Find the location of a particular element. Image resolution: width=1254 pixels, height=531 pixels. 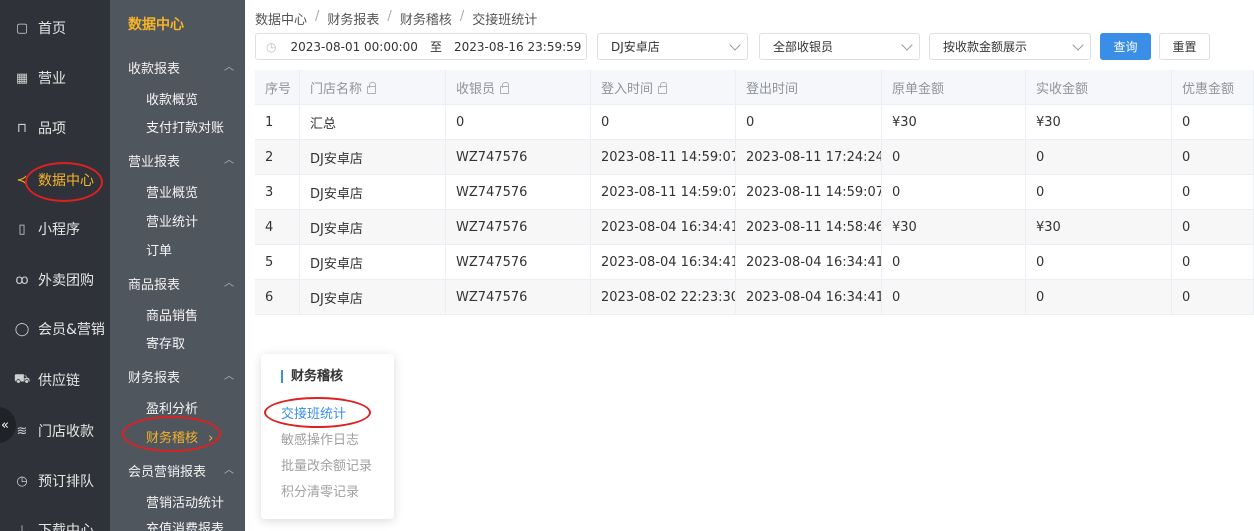

sub-link-finance-audit: 财务稽核 › is located at coordinates (179, 436).